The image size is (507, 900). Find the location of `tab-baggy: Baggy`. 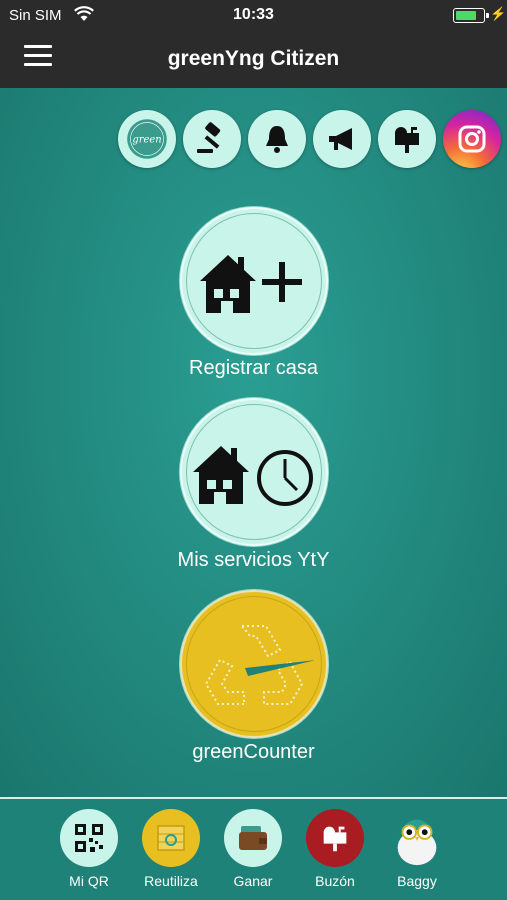

tab-baggy: Baggy is located at coordinates (417, 849).